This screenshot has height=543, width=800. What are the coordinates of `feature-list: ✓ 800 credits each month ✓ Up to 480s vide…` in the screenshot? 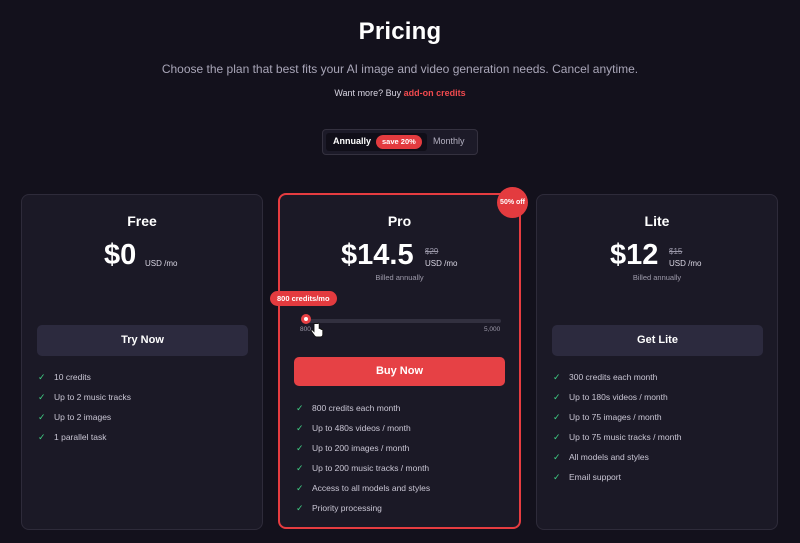 It's located at (363, 458).